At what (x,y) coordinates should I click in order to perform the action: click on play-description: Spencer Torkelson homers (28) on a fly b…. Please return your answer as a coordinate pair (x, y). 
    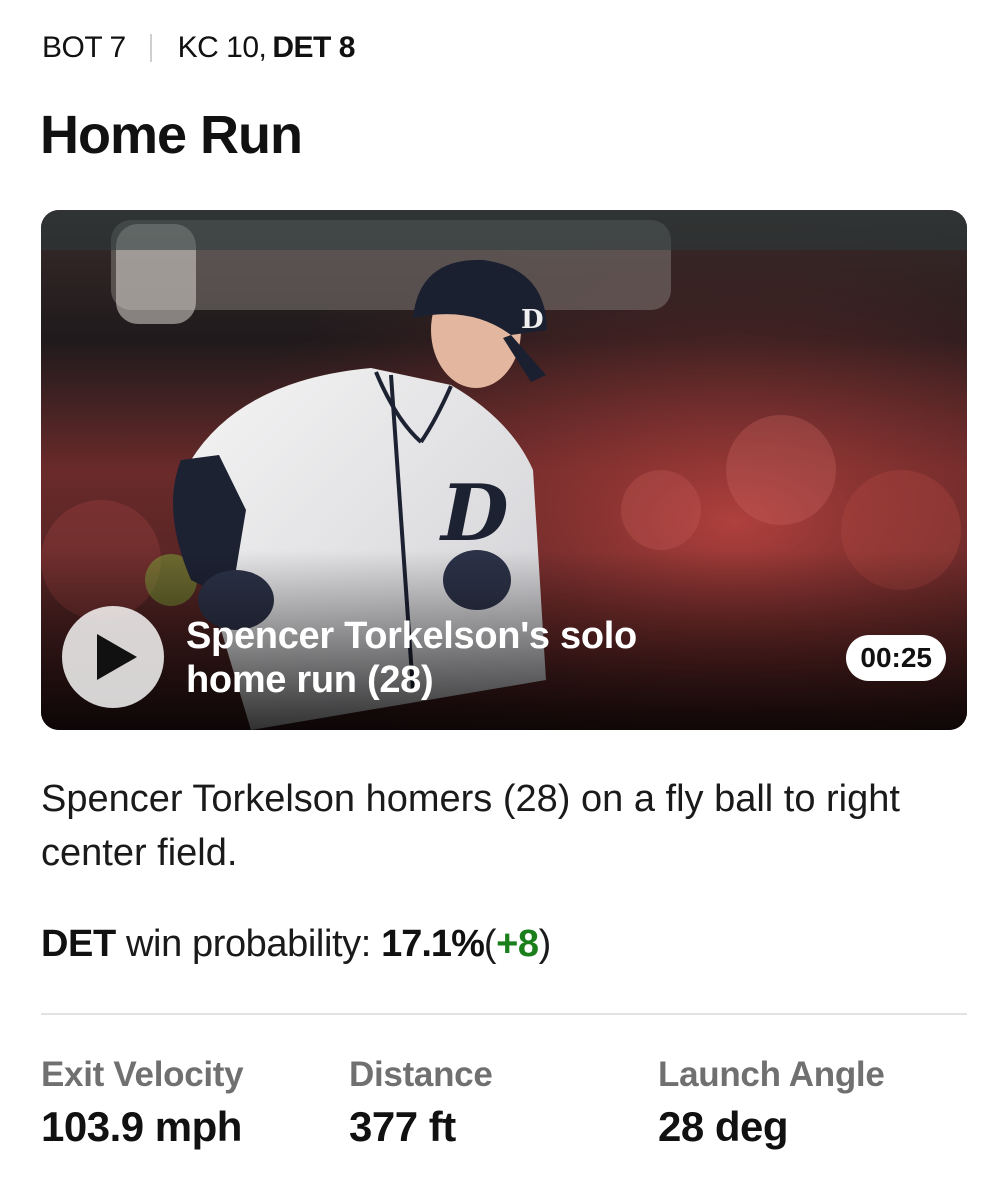
    Looking at the image, I should click on (470, 826).